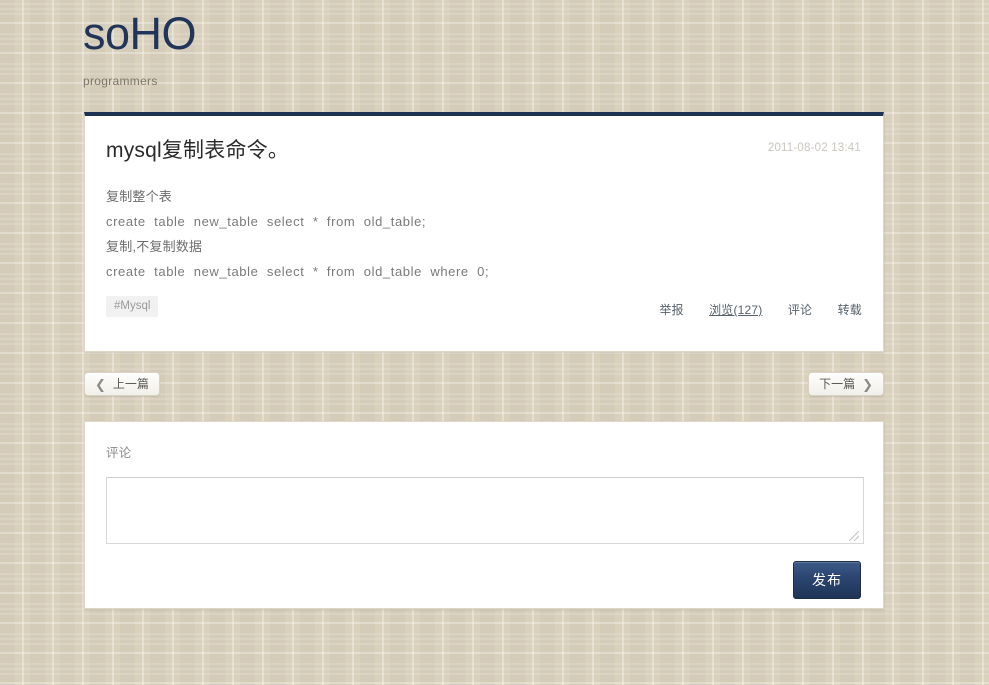  I want to click on action-repost: 转载, so click(850, 310).